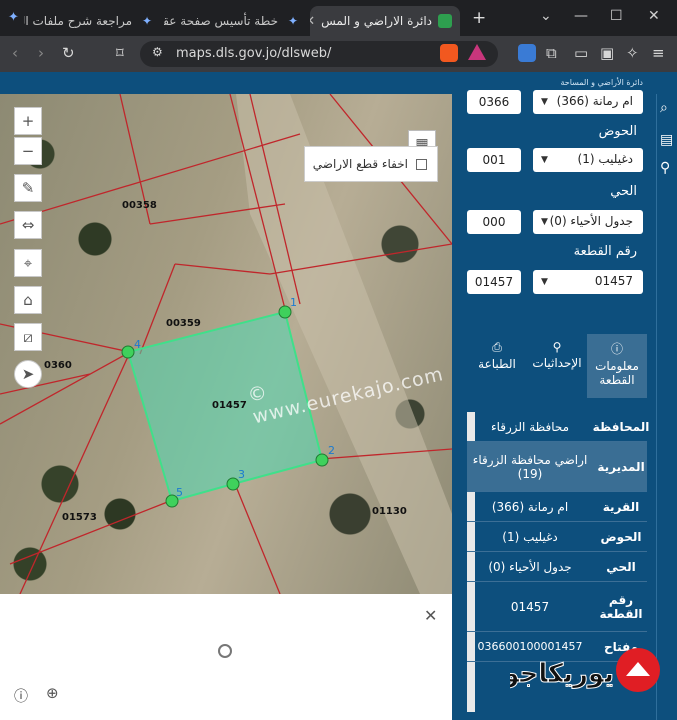 This screenshot has width=677, height=720. Describe the element at coordinates (449, 53) in the screenshot. I see `brave-shield-icon` at that location.